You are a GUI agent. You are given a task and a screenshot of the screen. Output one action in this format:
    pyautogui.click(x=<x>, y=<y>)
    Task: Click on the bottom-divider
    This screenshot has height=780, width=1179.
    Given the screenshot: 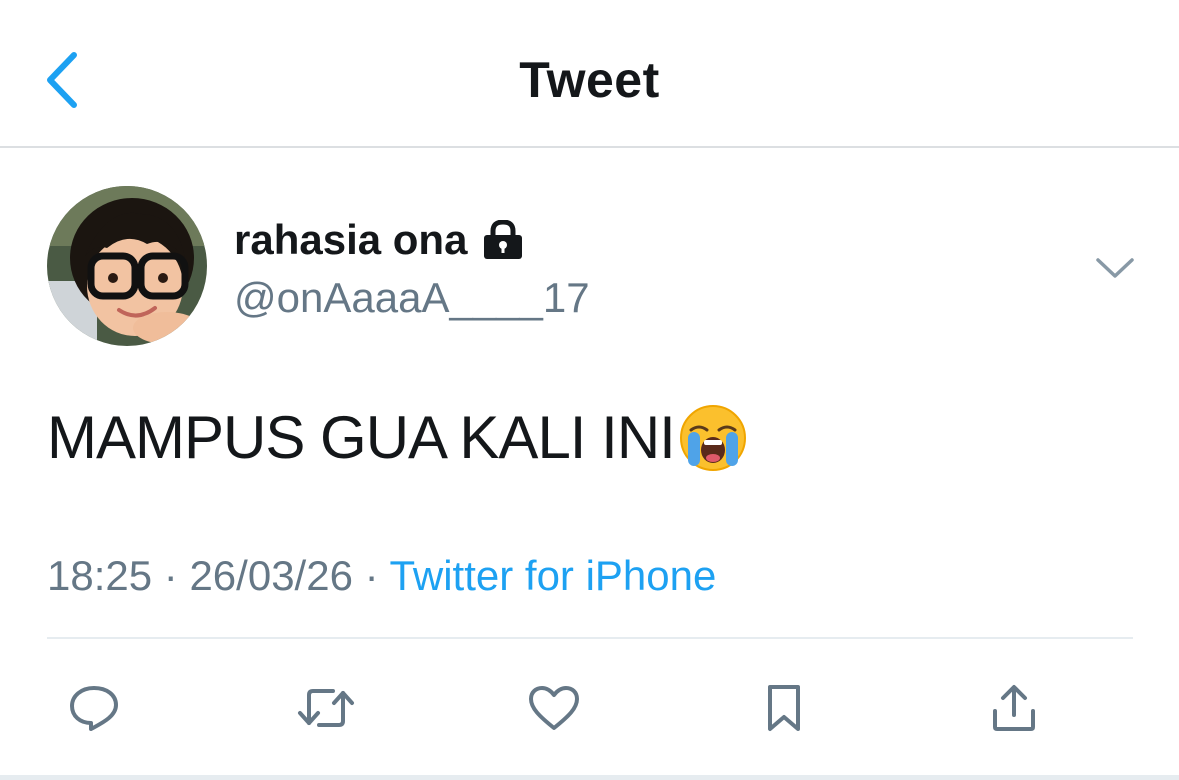 What is the action you would take?
    pyautogui.click(x=589, y=777)
    